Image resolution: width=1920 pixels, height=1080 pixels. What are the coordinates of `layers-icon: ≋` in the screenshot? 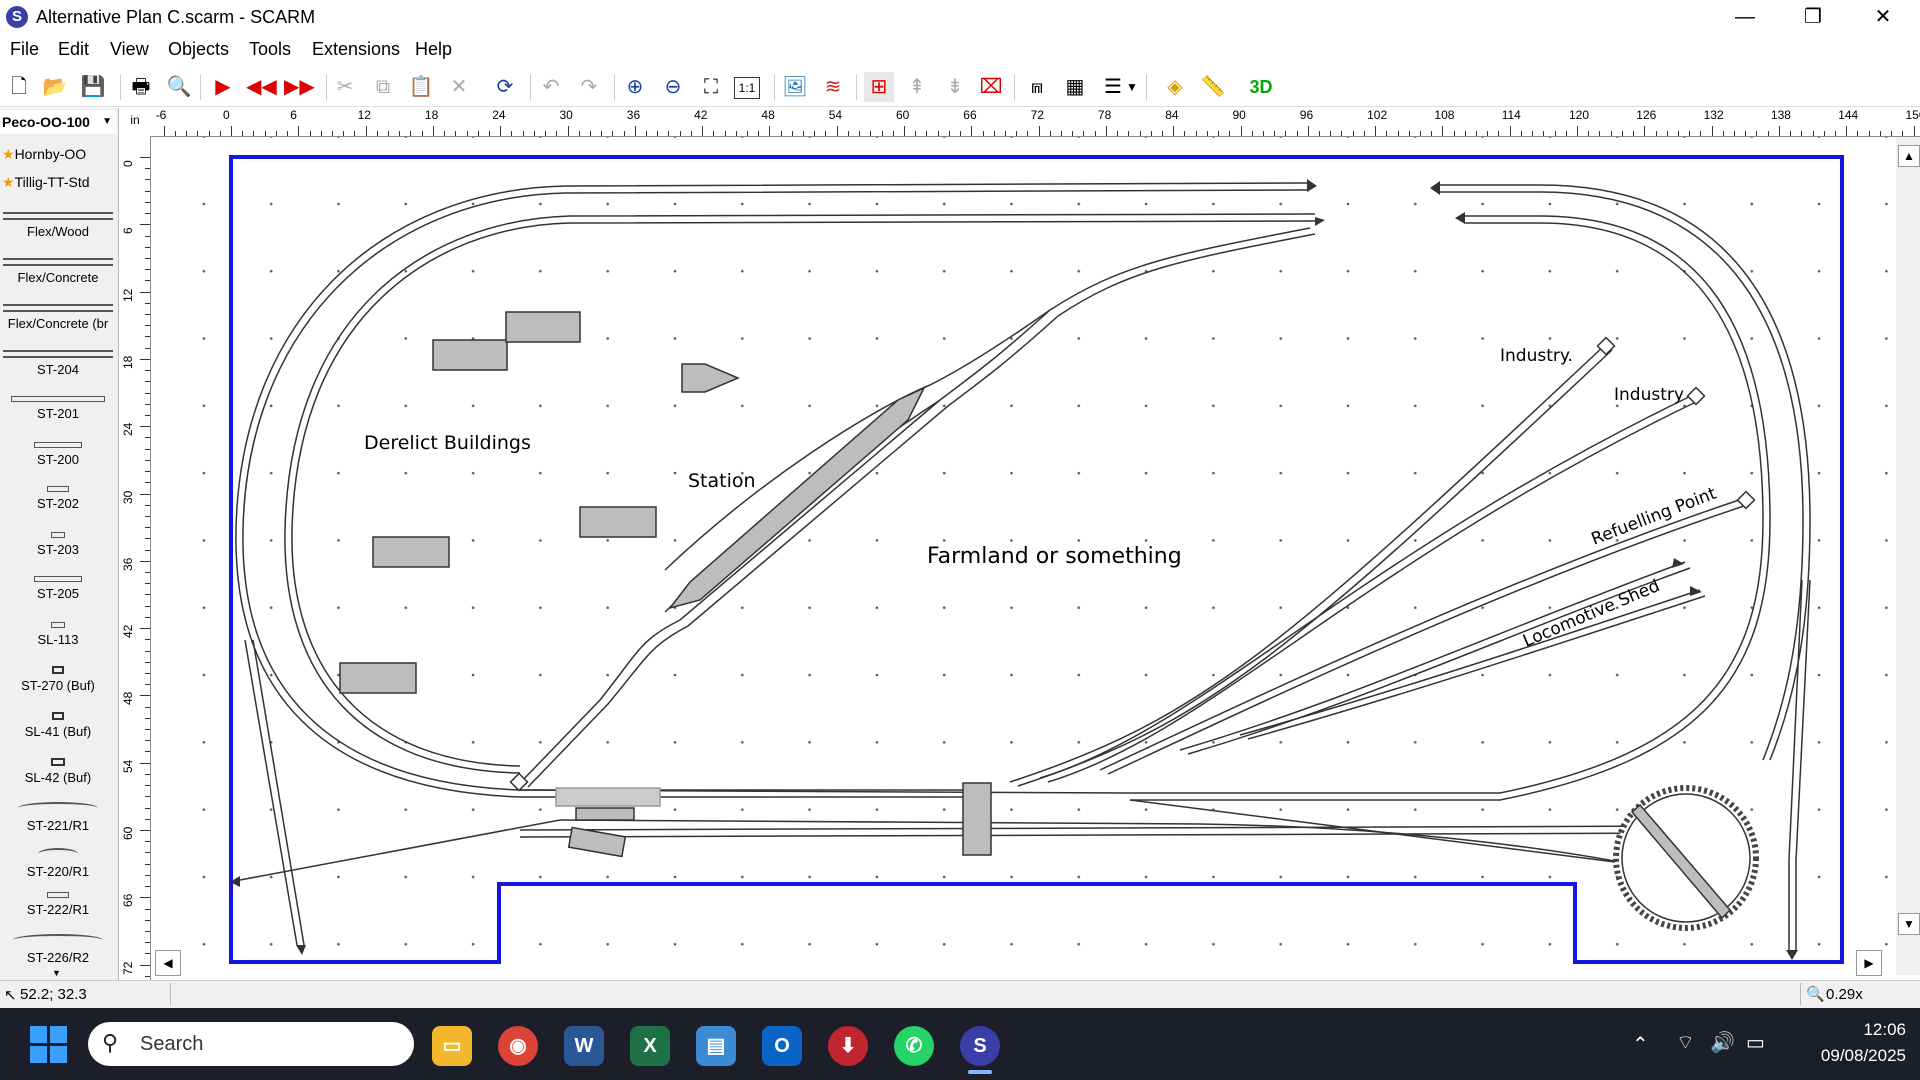 It's located at (833, 87).